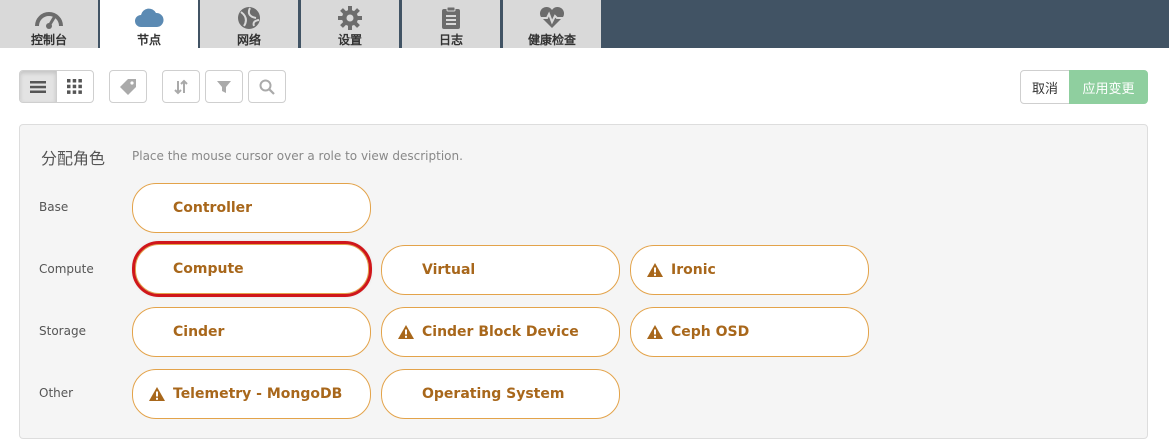  I want to click on role-controller: Controller, so click(251, 208).